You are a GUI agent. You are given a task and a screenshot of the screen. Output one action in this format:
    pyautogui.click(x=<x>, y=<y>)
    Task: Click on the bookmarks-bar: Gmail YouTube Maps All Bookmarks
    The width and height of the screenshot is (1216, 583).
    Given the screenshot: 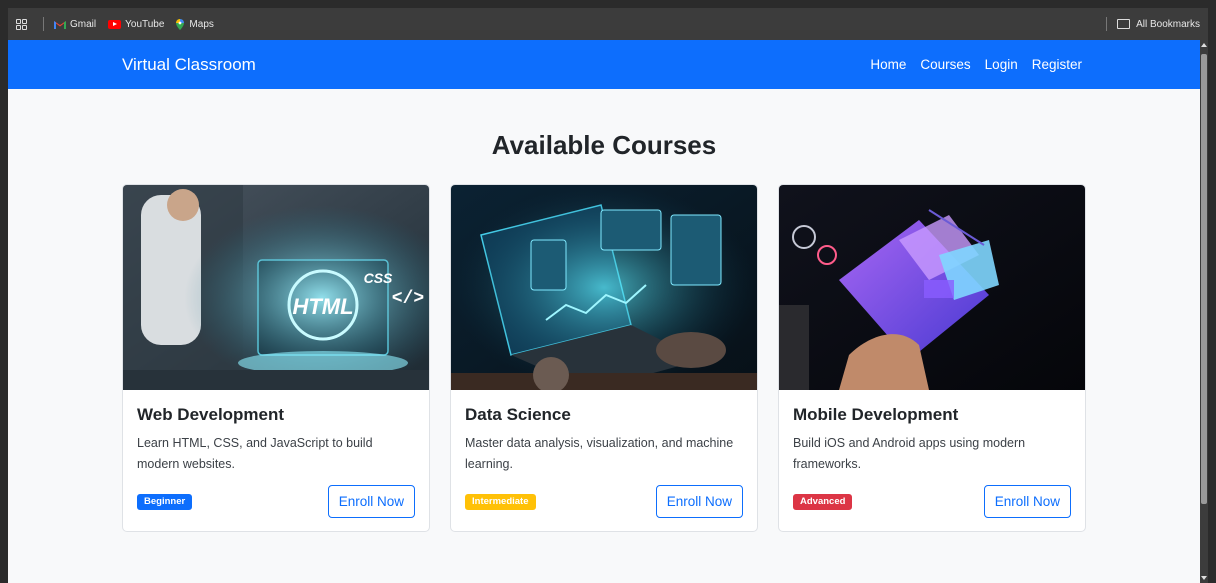 What is the action you would take?
    pyautogui.click(x=608, y=24)
    